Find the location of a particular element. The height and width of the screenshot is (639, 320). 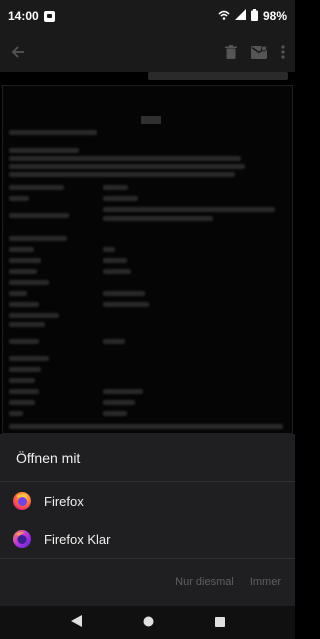

firefox-icon is located at coordinates (22, 501).